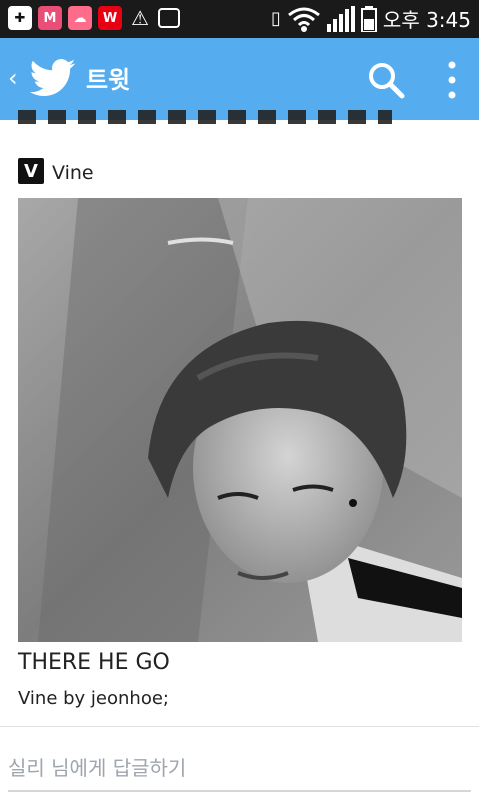 This screenshot has height=799, width=479. I want to click on wifi-icon, so click(303, 19).